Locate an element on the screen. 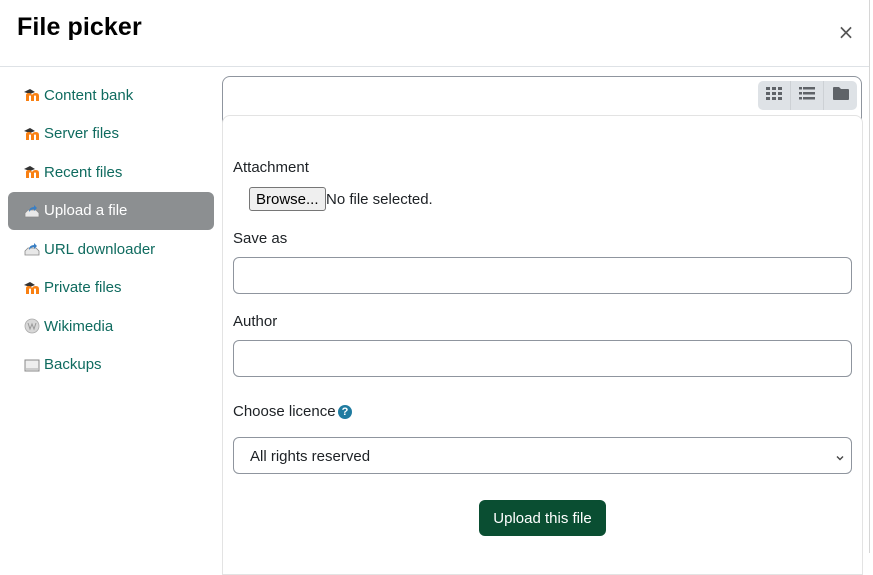  sidebar-item-recent-files: Recent files is located at coordinates (111, 172).